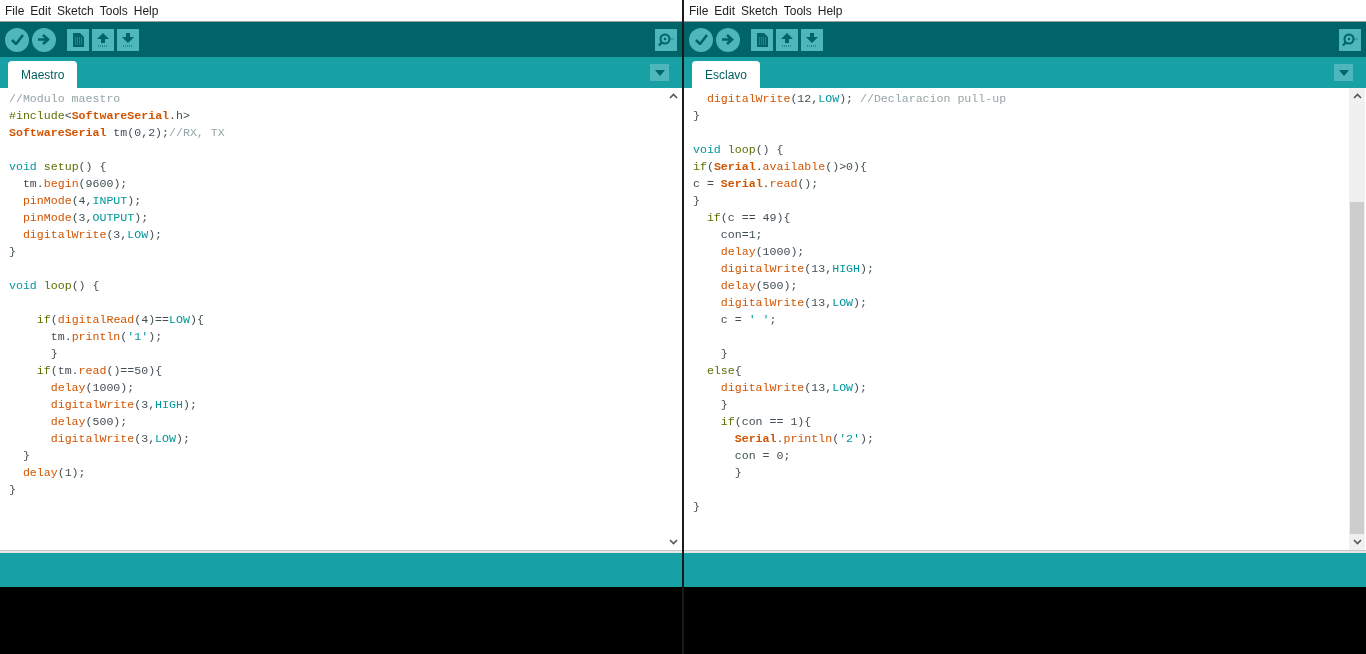 This screenshot has width=1366, height=654. Describe the element at coordinates (762, 456) in the screenshot. I see `code-line: con = 0;` at that location.